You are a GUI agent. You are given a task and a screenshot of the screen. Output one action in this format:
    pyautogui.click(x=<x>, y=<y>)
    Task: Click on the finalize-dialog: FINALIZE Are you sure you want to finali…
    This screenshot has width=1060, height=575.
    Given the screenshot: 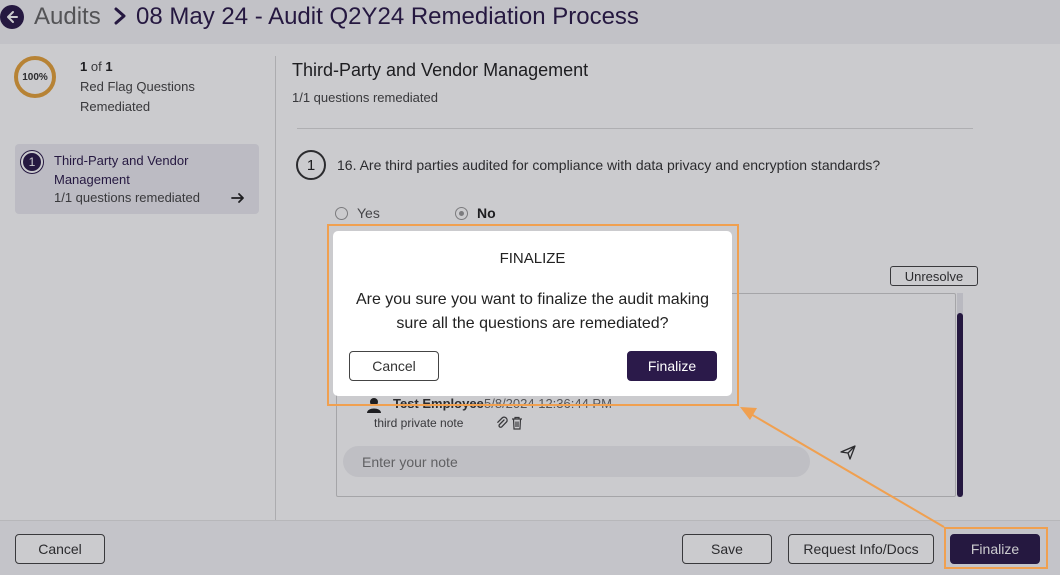 What is the action you would take?
    pyautogui.click(x=532, y=313)
    